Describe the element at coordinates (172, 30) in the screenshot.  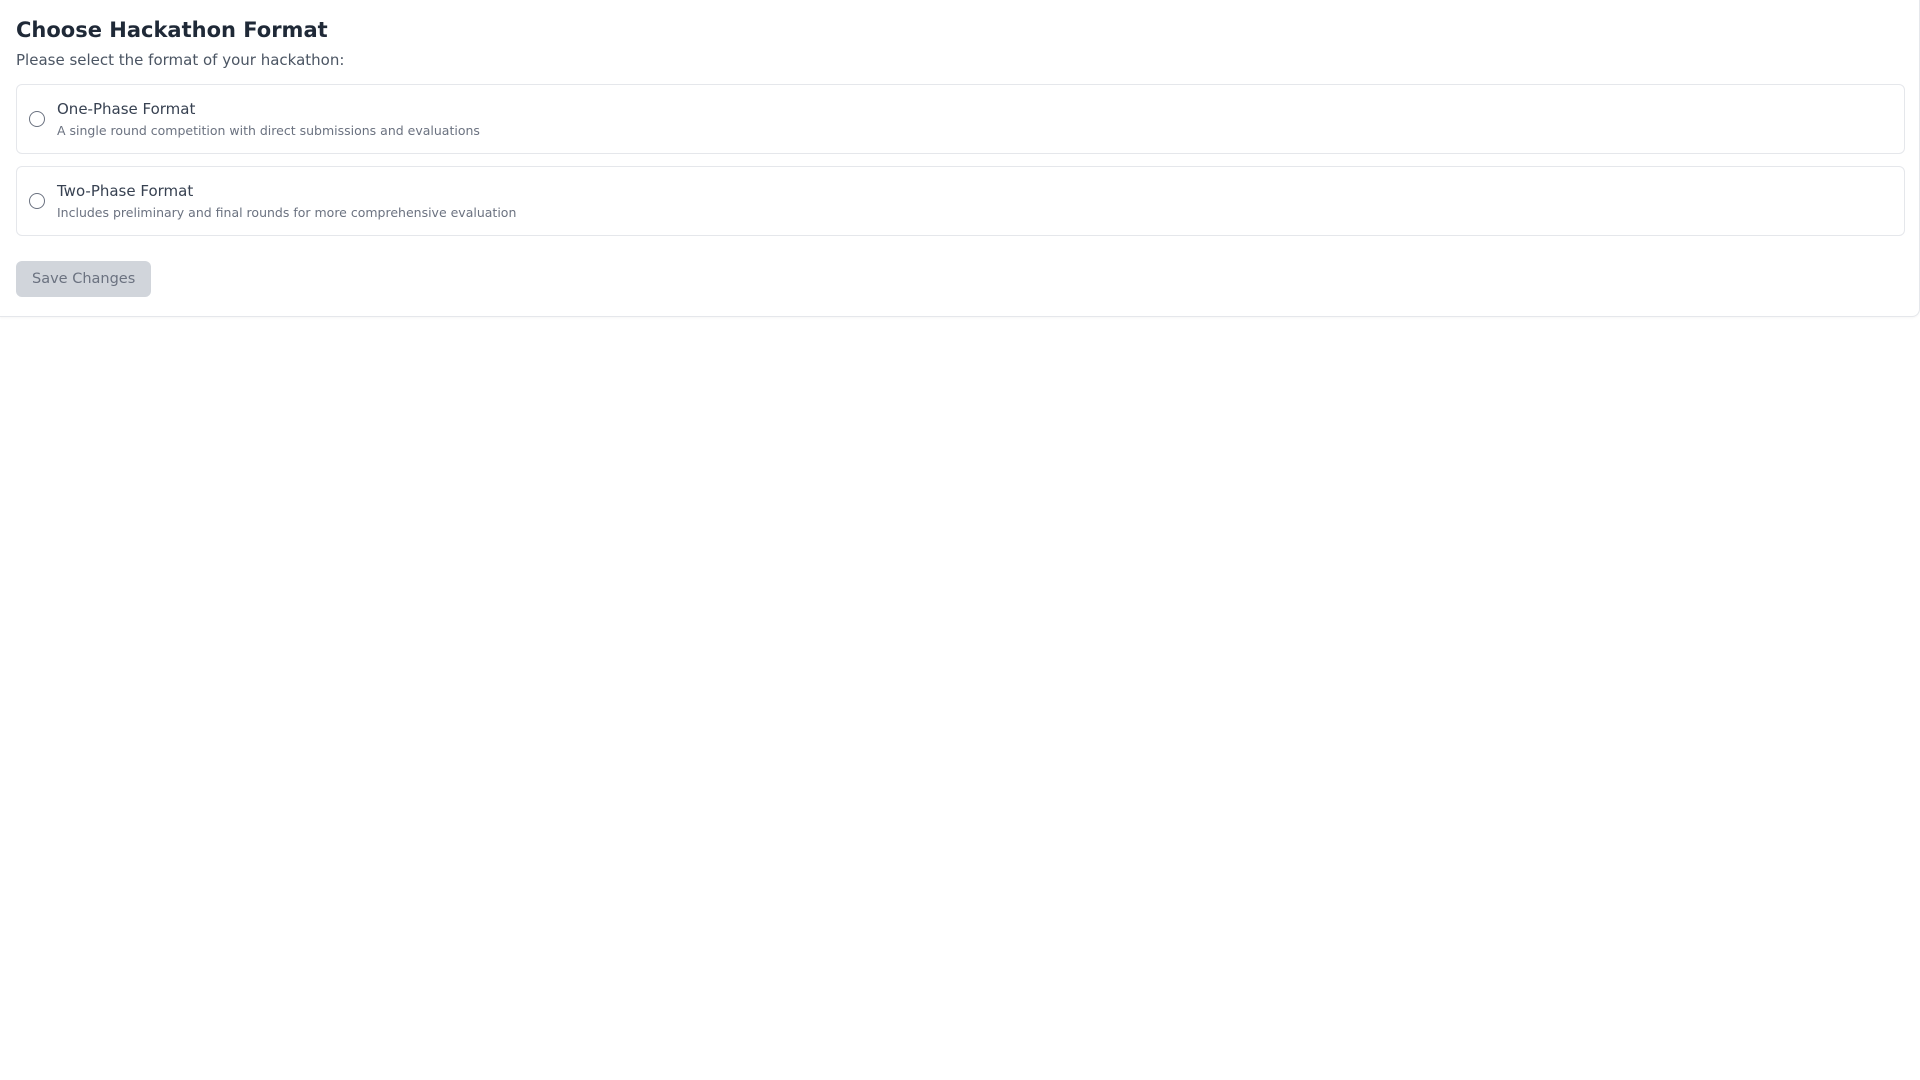
I see `page-title: Choose Hackathon Format` at that location.